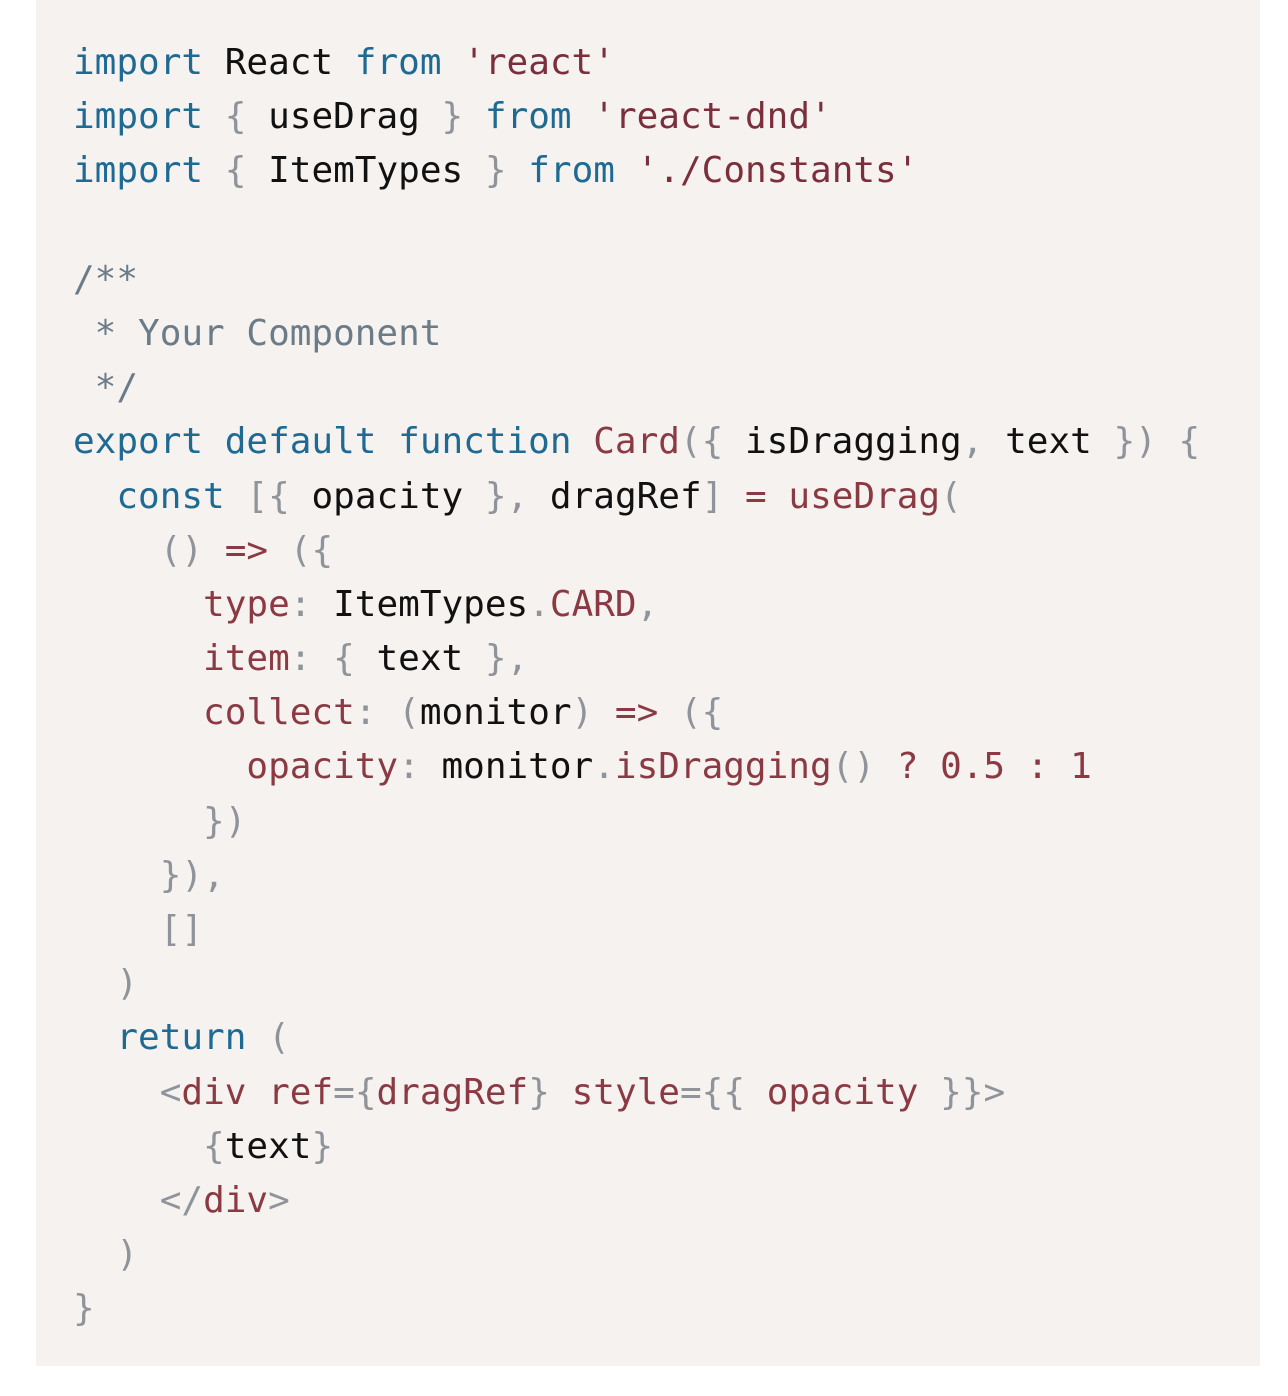  What do you see at coordinates (666, 876) in the screenshot?
I see `code-line-close-outer: }),` at bounding box center [666, 876].